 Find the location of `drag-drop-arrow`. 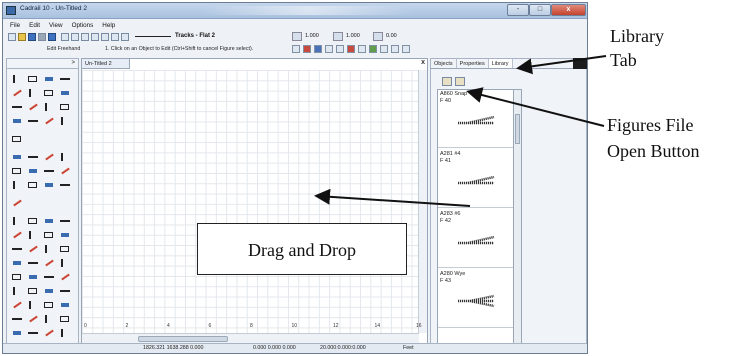

drag-drop-arrow is located at coordinates (392, 197).